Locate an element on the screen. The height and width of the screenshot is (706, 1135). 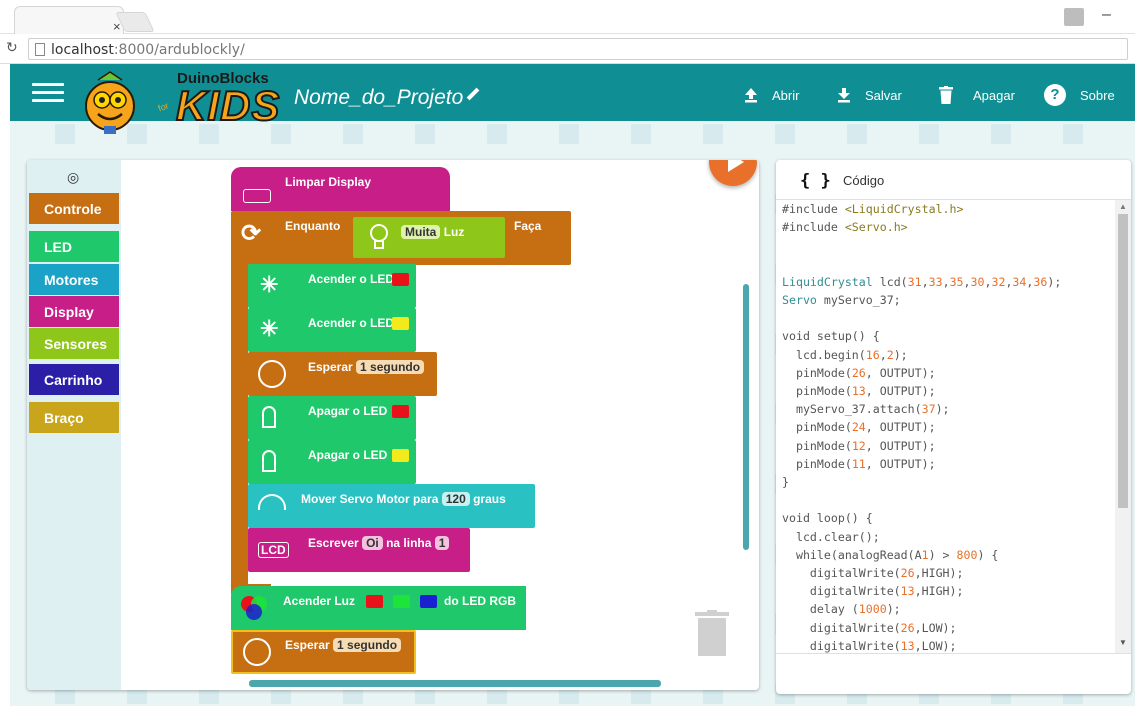
block-escrever: LCD Escrever Oi na linha 1 is located at coordinates (359, 550).